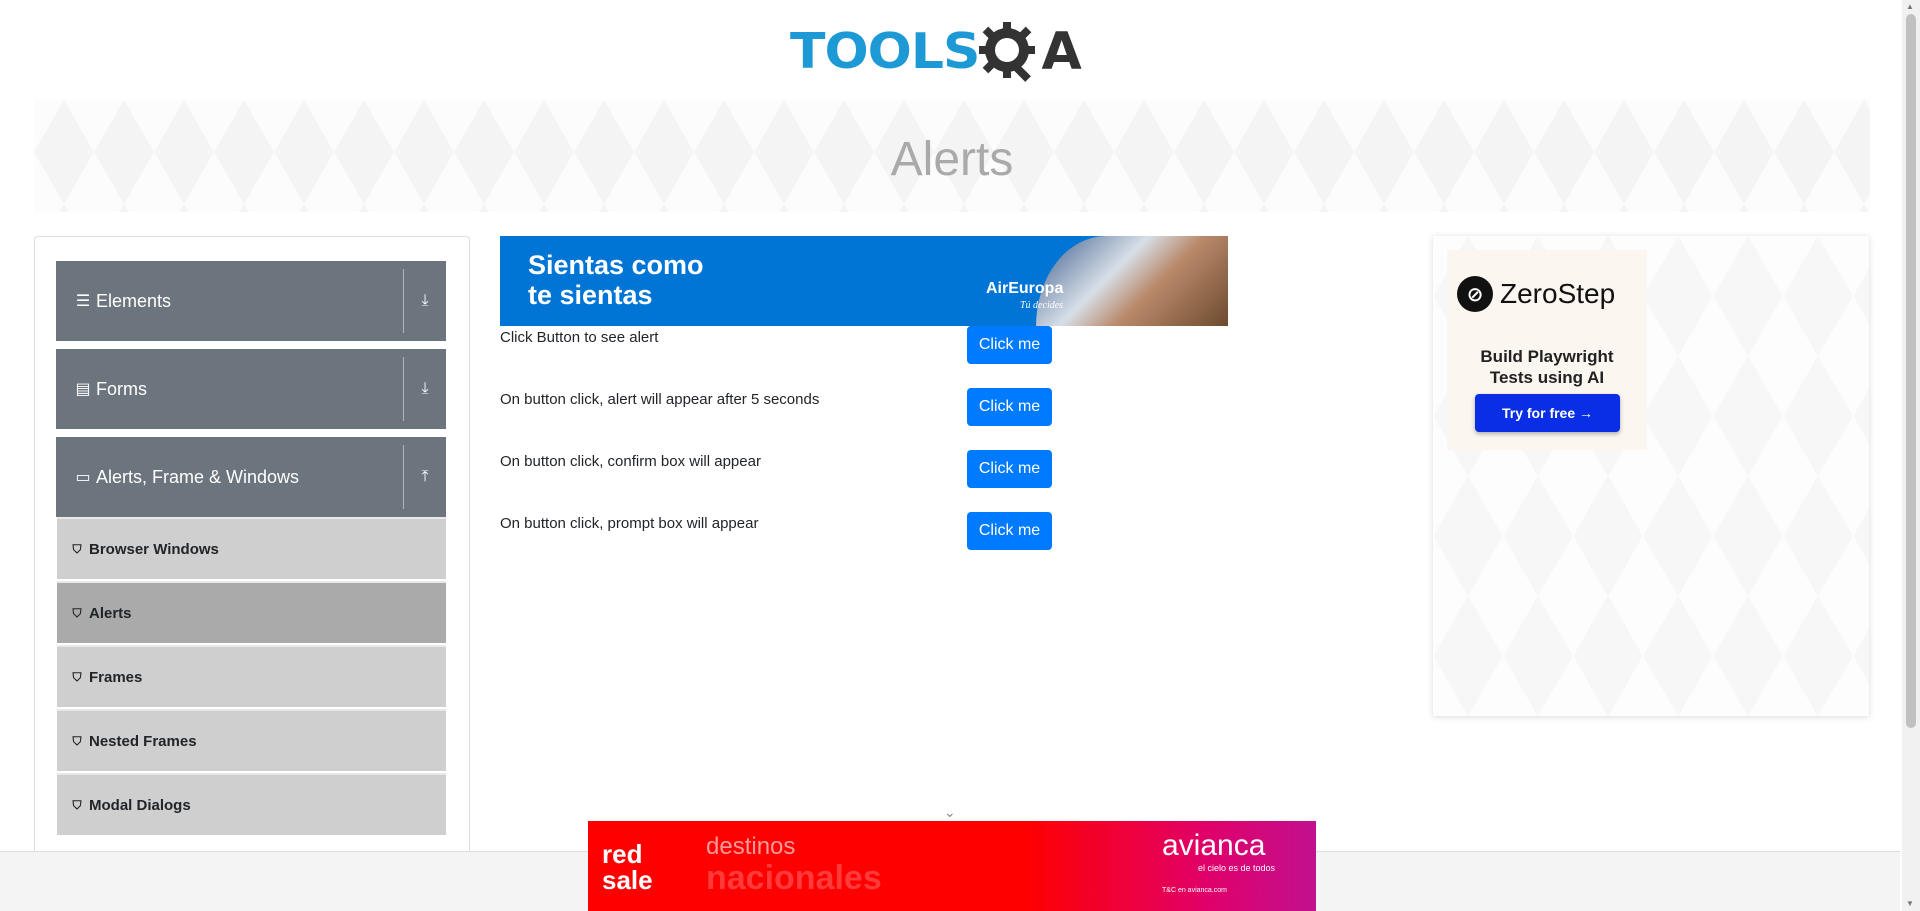  Describe the element at coordinates (1910, 6) in the screenshot. I see `scroll-up-icon: ▲` at that location.